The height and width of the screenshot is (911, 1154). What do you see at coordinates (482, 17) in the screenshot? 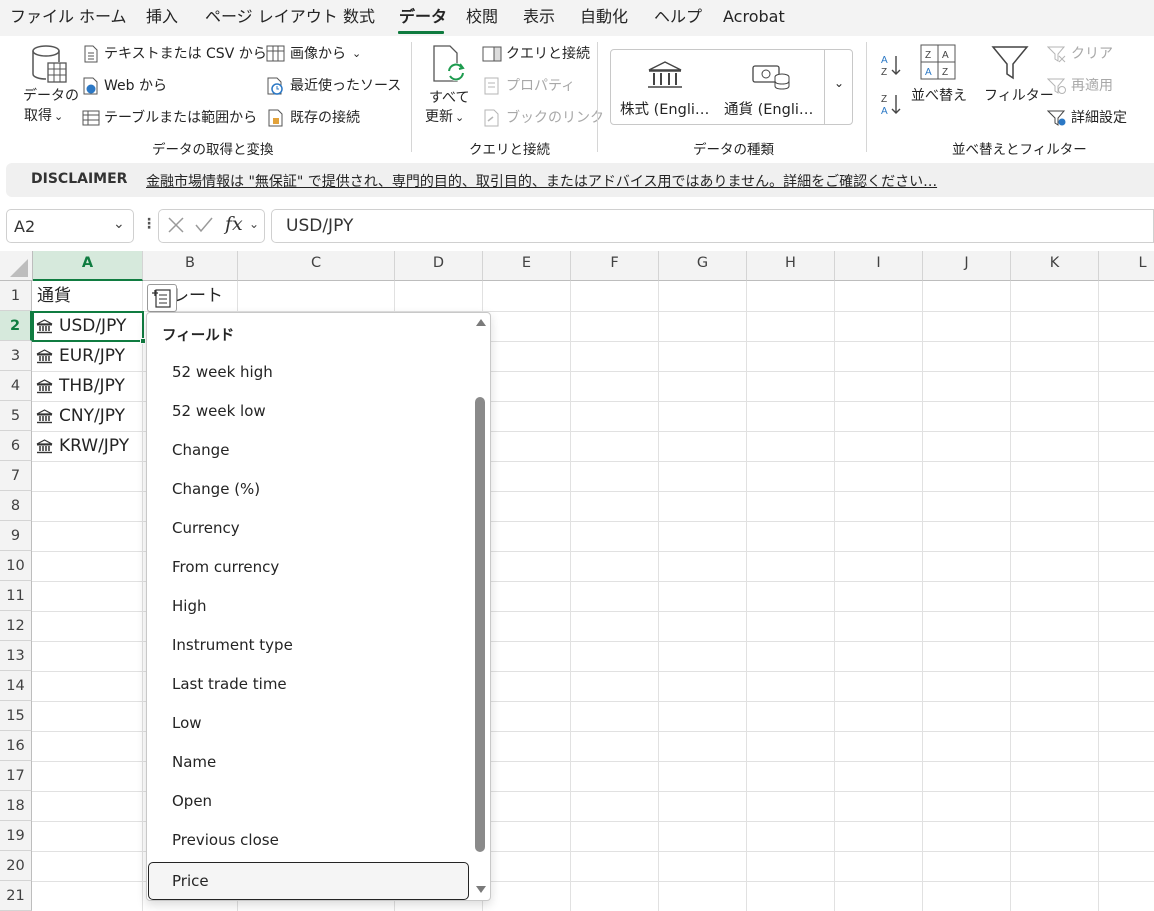
I see `tab-review: 校閲` at bounding box center [482, 17].